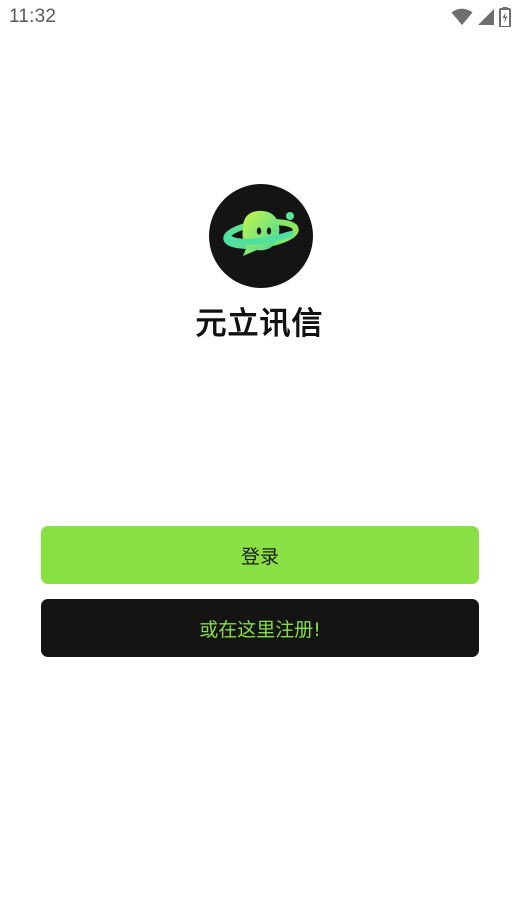 The height and width of the screenshot is (922, 519). I want to click on planet-mascot-icon, so click(261, 233).